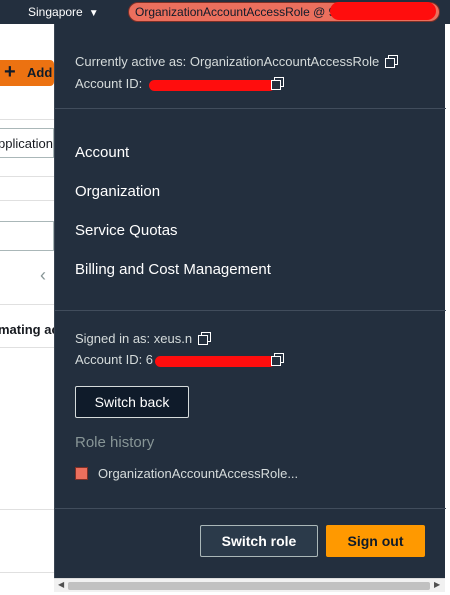  What do you see at coordinates (126, 230) in the screenshot?
I see `menu-item-service-quotas: Service Quotas` at bounding box center [126, 230].